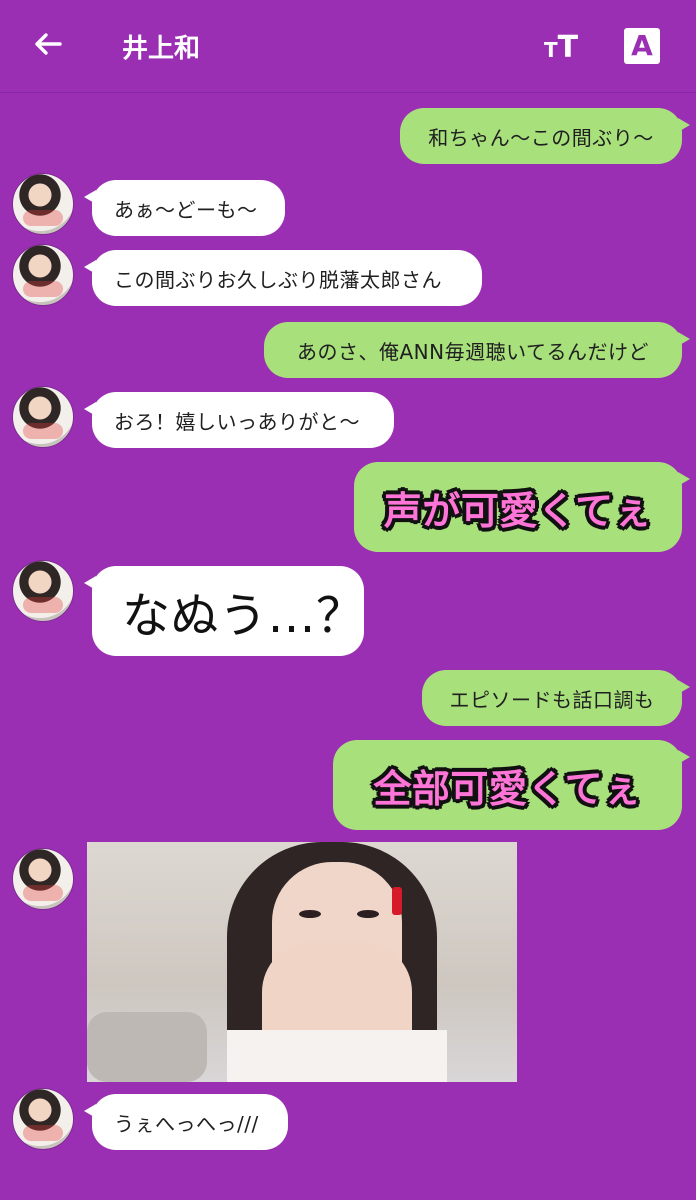 Image resolution: width=696 pixels, height=1200 pixels. What do you see at coordinates (556, 698) in the screenshot?
I see `message-bubble-sent: エピソードも話口調も` at bounding box center [556, 698].